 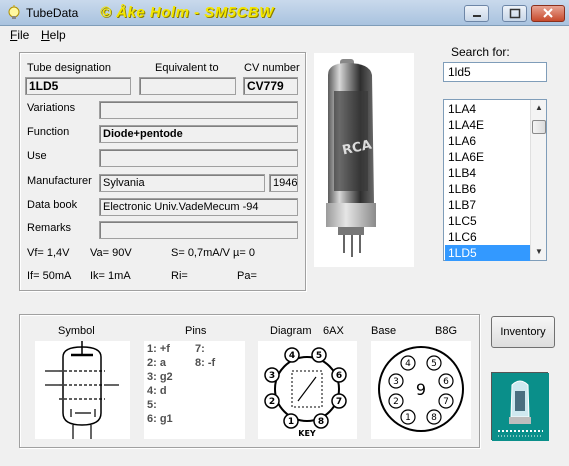 I want to click on list-item: 1LC5, so click(x=487, y=221).